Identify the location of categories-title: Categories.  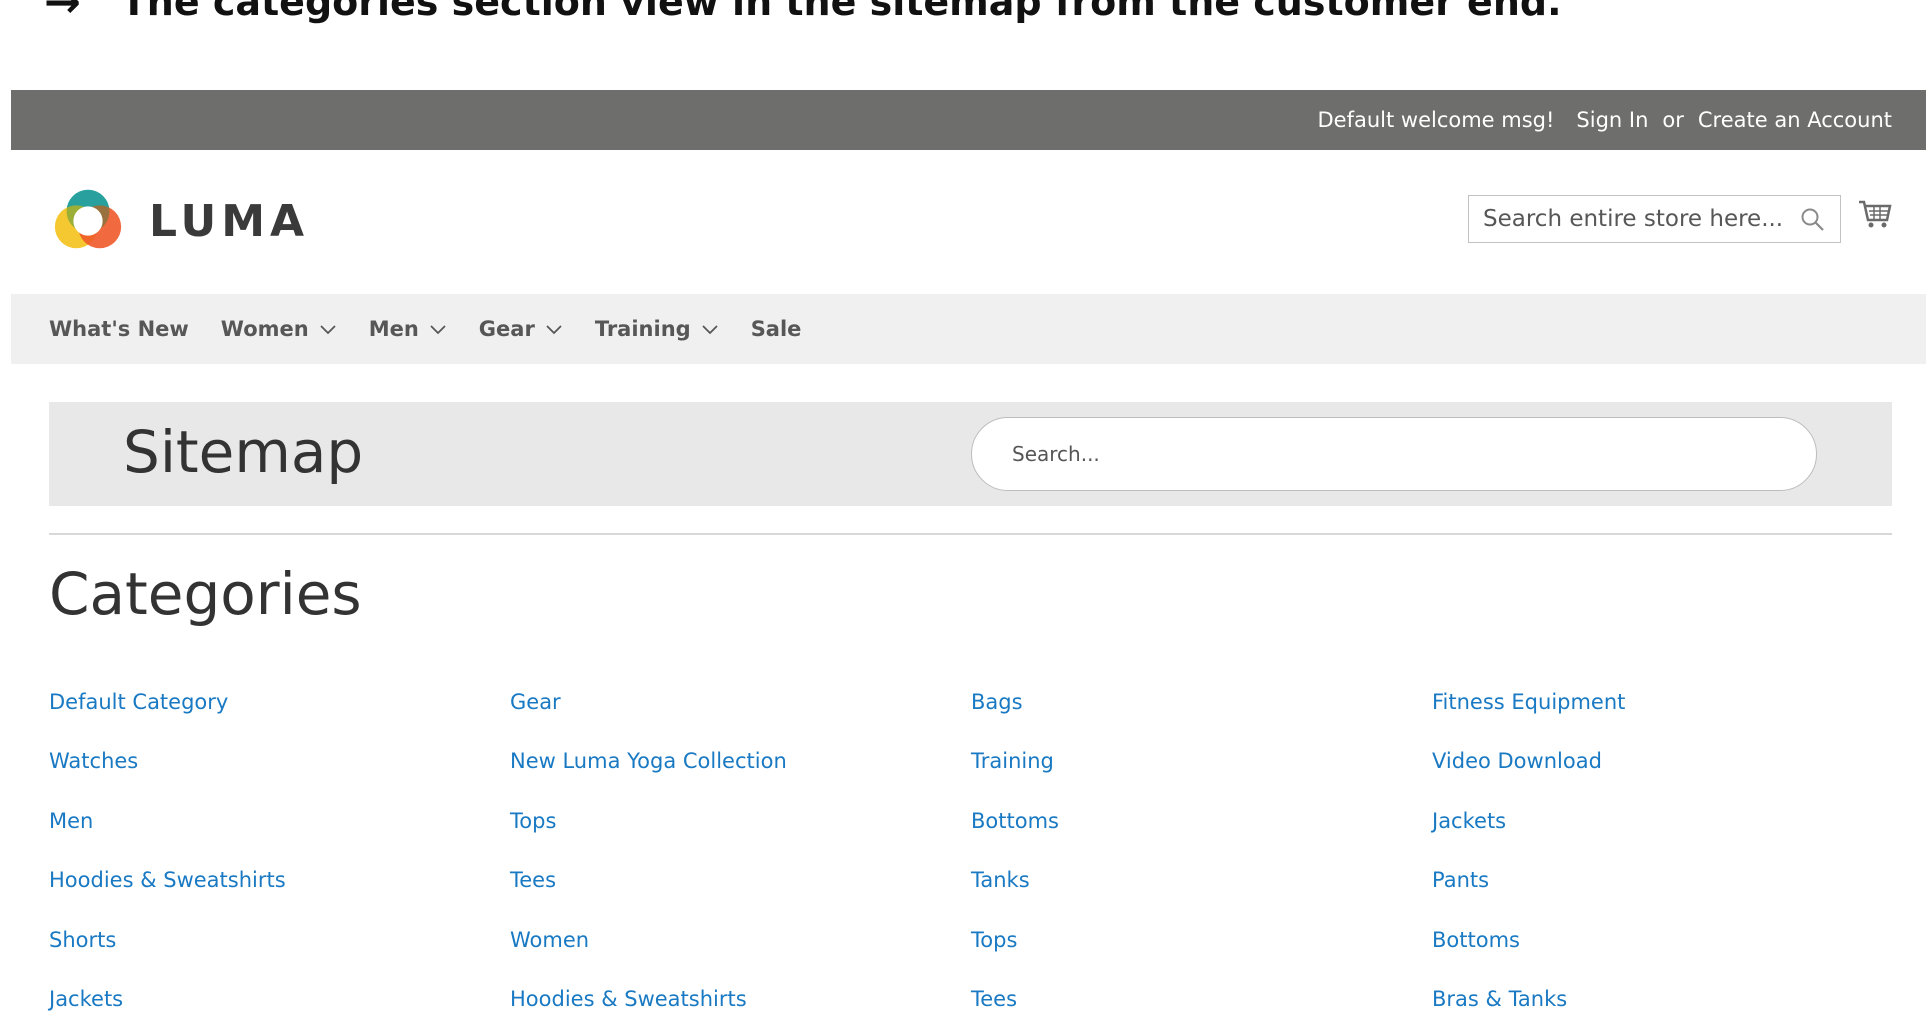
(205, 594).